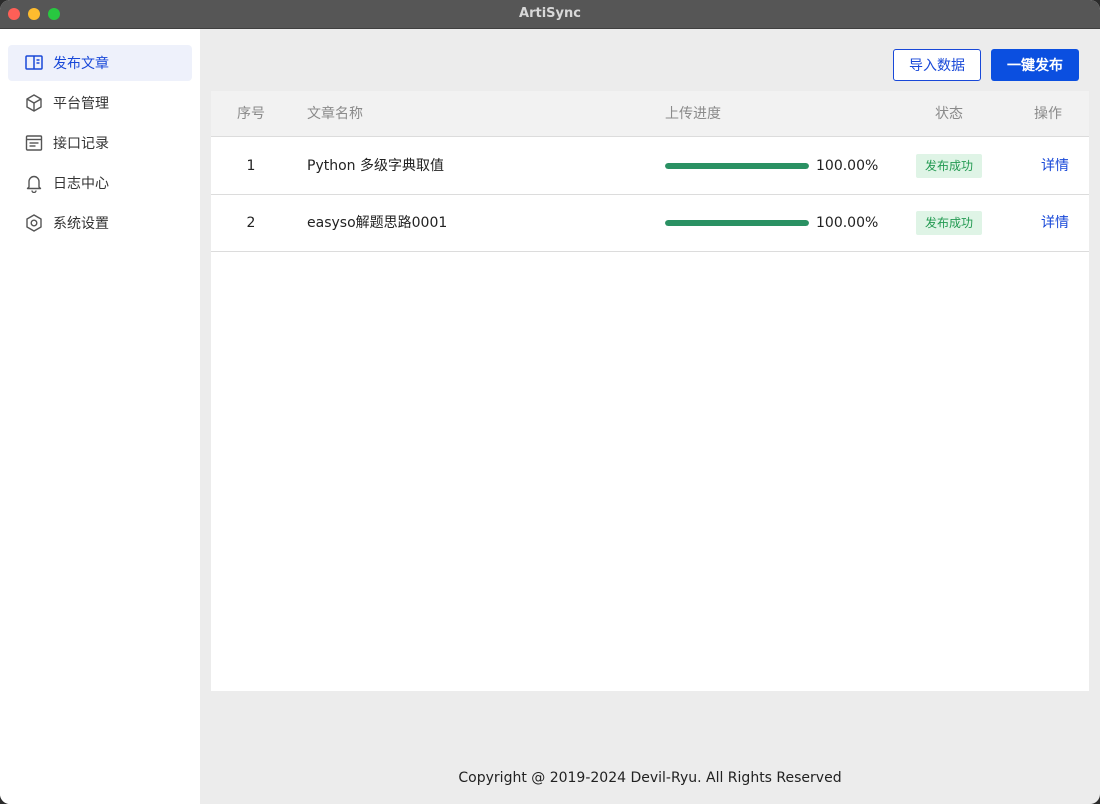  Describe the element at coordinates (693, 114) in the screenshot. I see `column-header-progress: 上传进度` at that location.